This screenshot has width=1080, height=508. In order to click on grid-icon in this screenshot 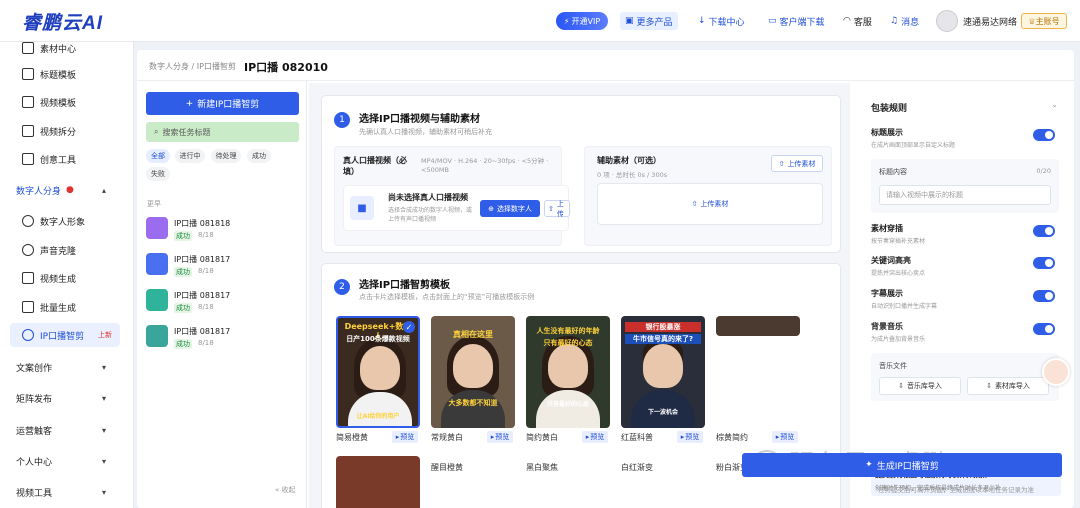, I will do `click(28, 102)`.